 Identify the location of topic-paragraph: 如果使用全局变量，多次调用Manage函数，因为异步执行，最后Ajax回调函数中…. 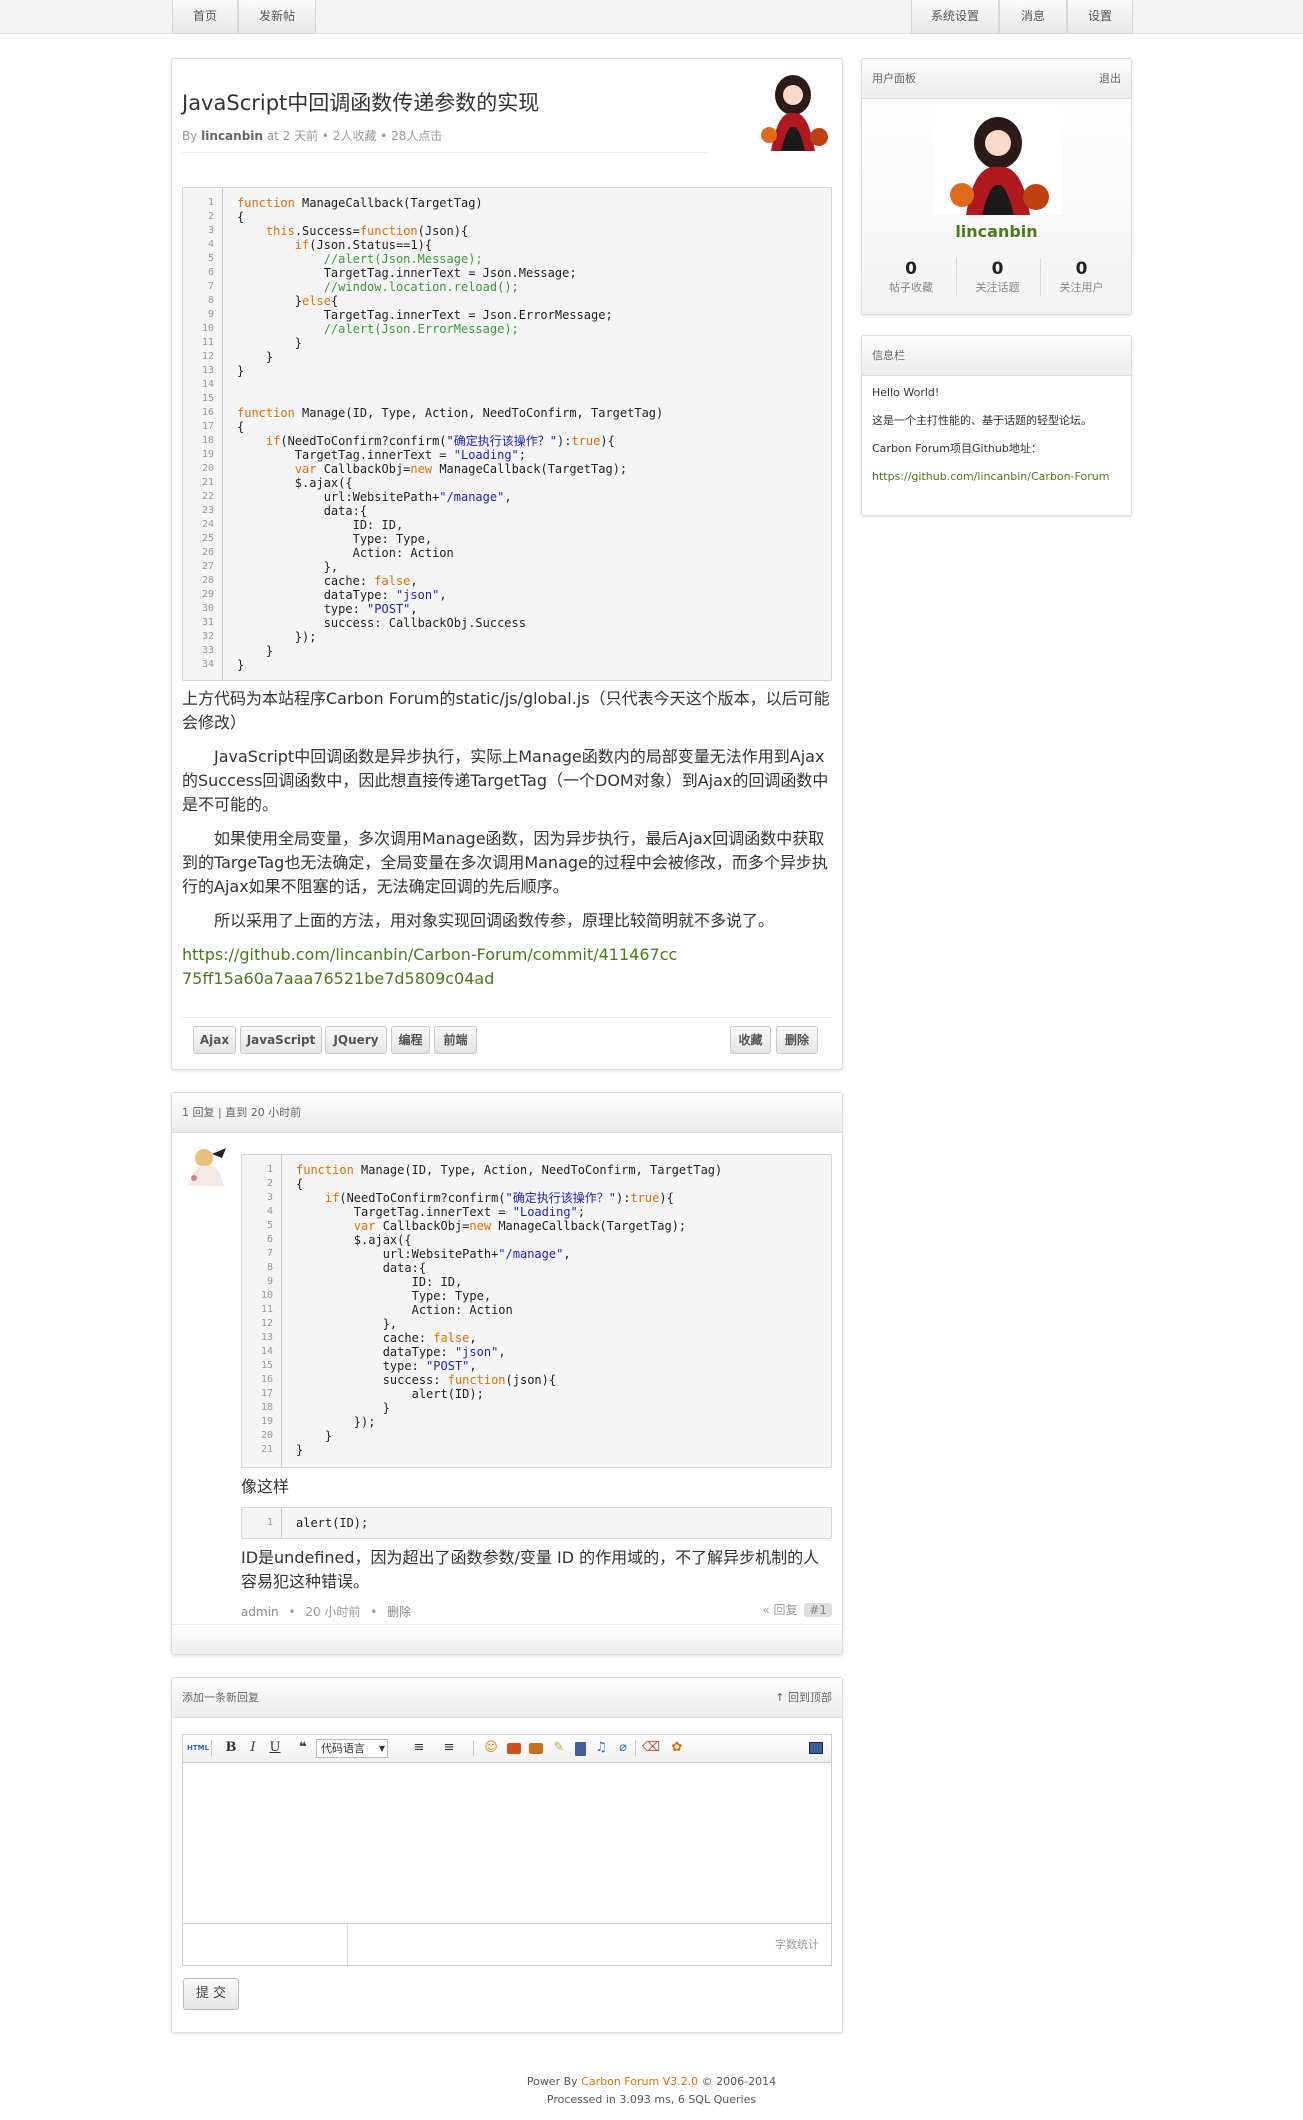
(505, 862).